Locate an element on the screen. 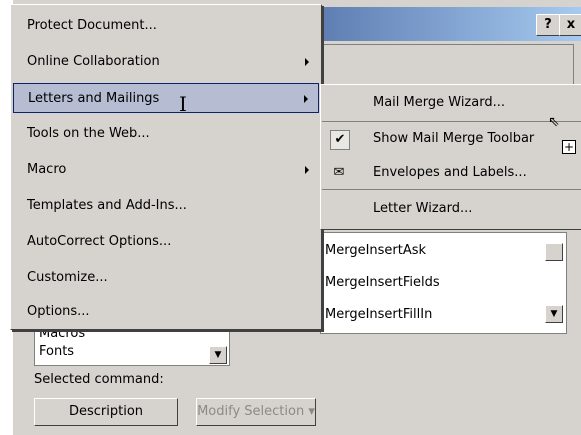 This screenshot has width=581, height=435. chevron-down-icon: ▾ is located at coordinates (311, 411).